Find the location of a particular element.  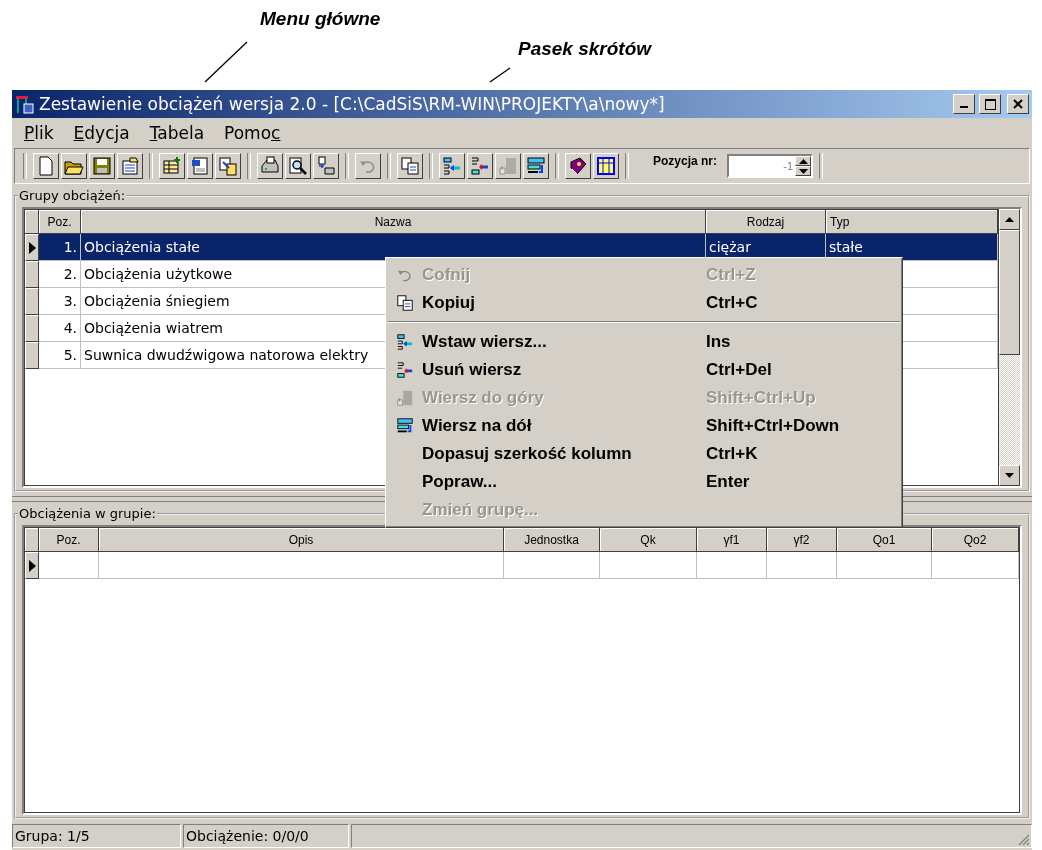

column-header: Nazwa is located at coordinates (393, 222).